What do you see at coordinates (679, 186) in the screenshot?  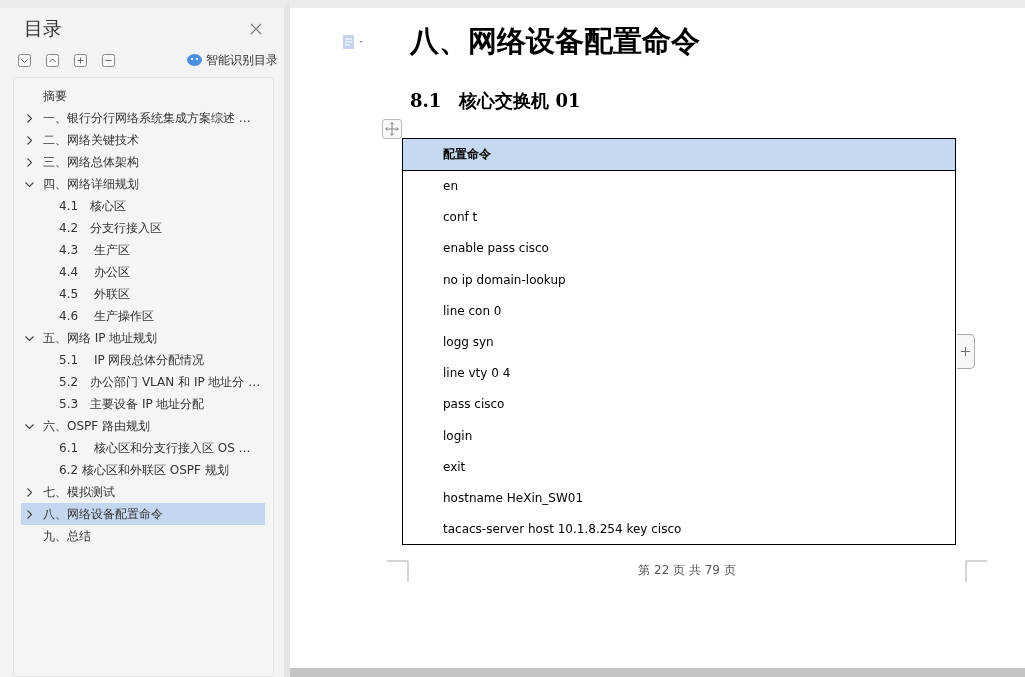 I see `command-cell: en` at bounding box center [679, 186].